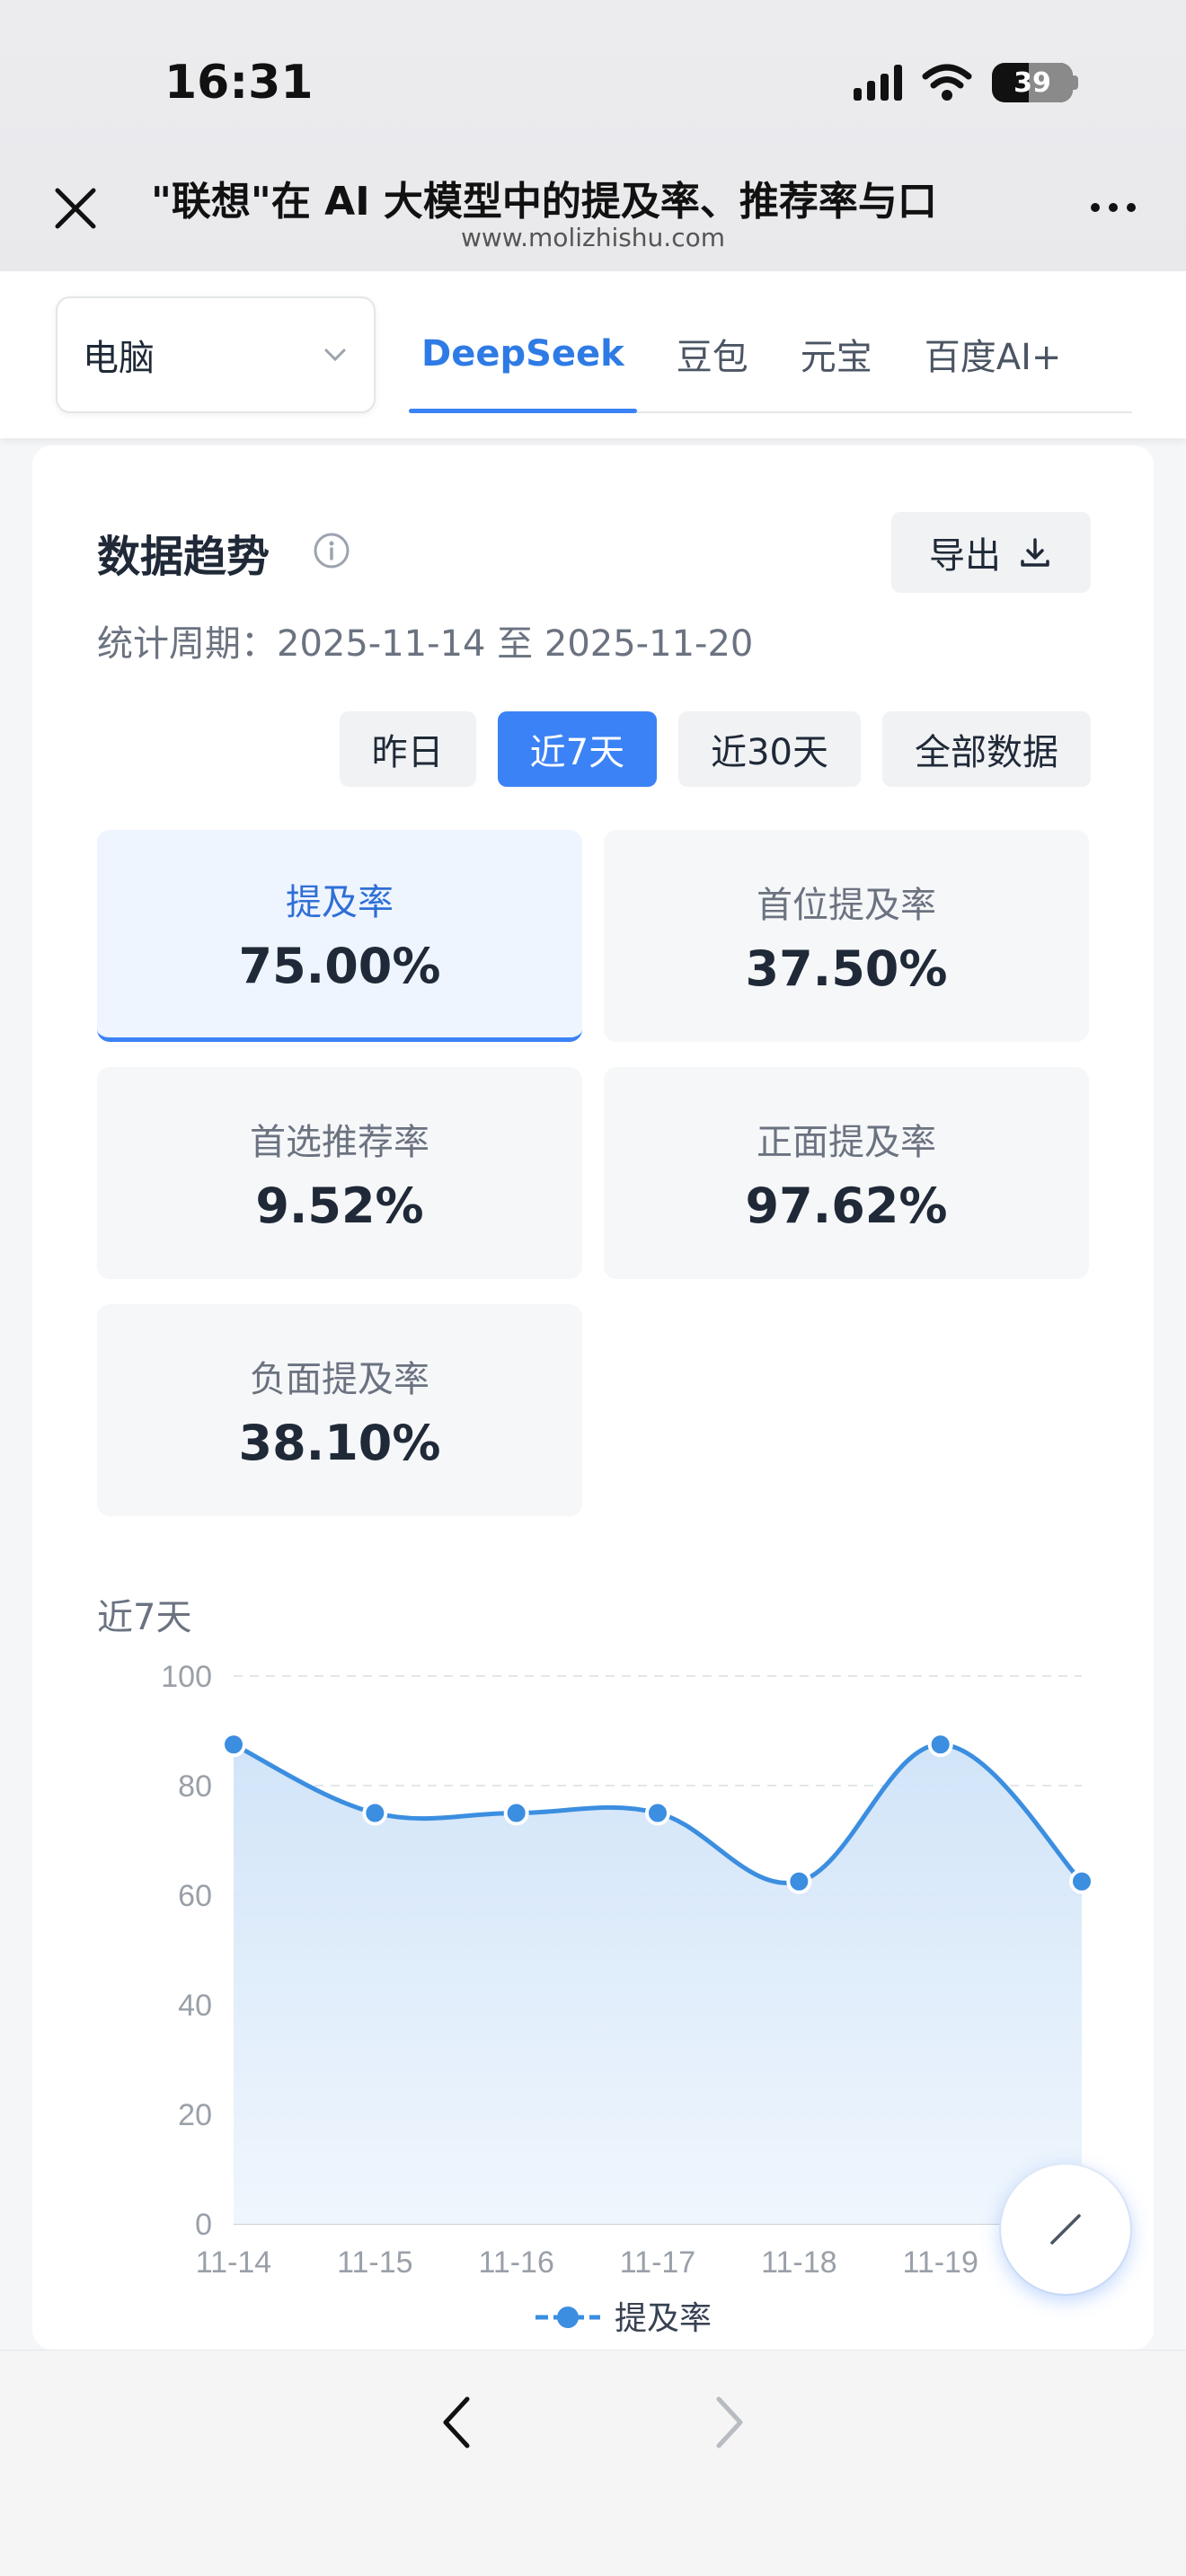  Describe the element at coordinates (339, 936) in the screenshot. I see `metric-mention-rate: 提及率 75.00%` at that location.